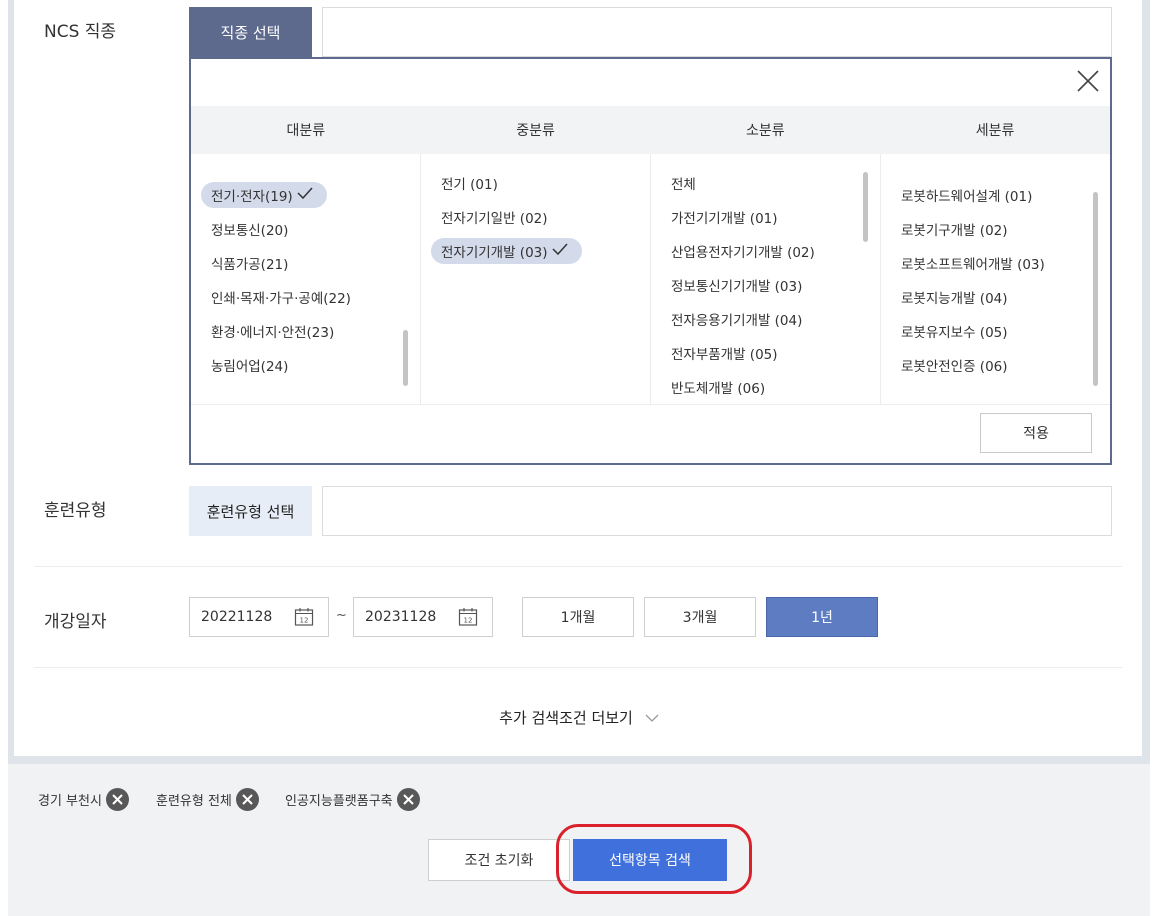 The image size is (1158, 916). What do you see at coordinates (954, 333) in the screenshot?
I see `detail-item-label: 로봇유지보수 (05)` at bounding box center [954, 333].